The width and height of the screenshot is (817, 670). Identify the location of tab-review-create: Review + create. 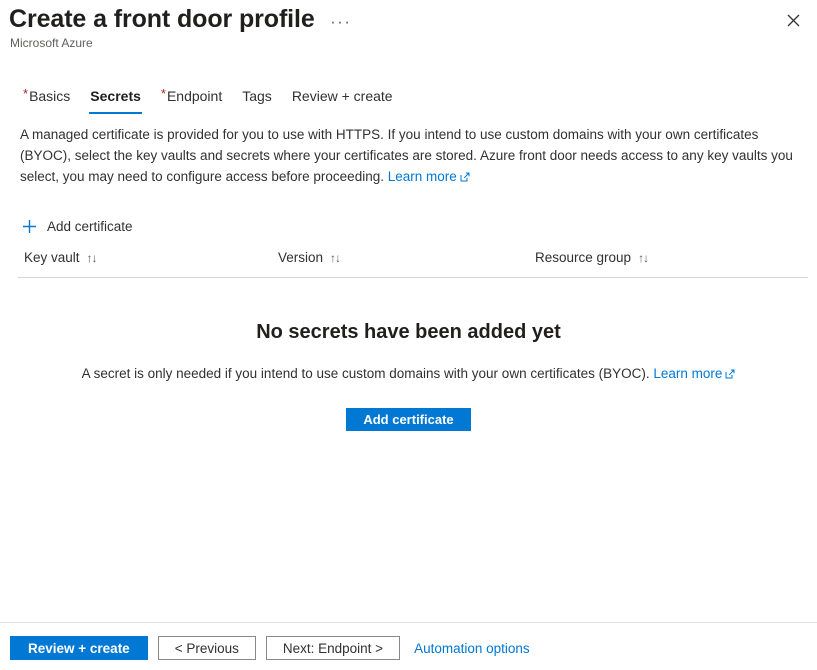
(342, 100).